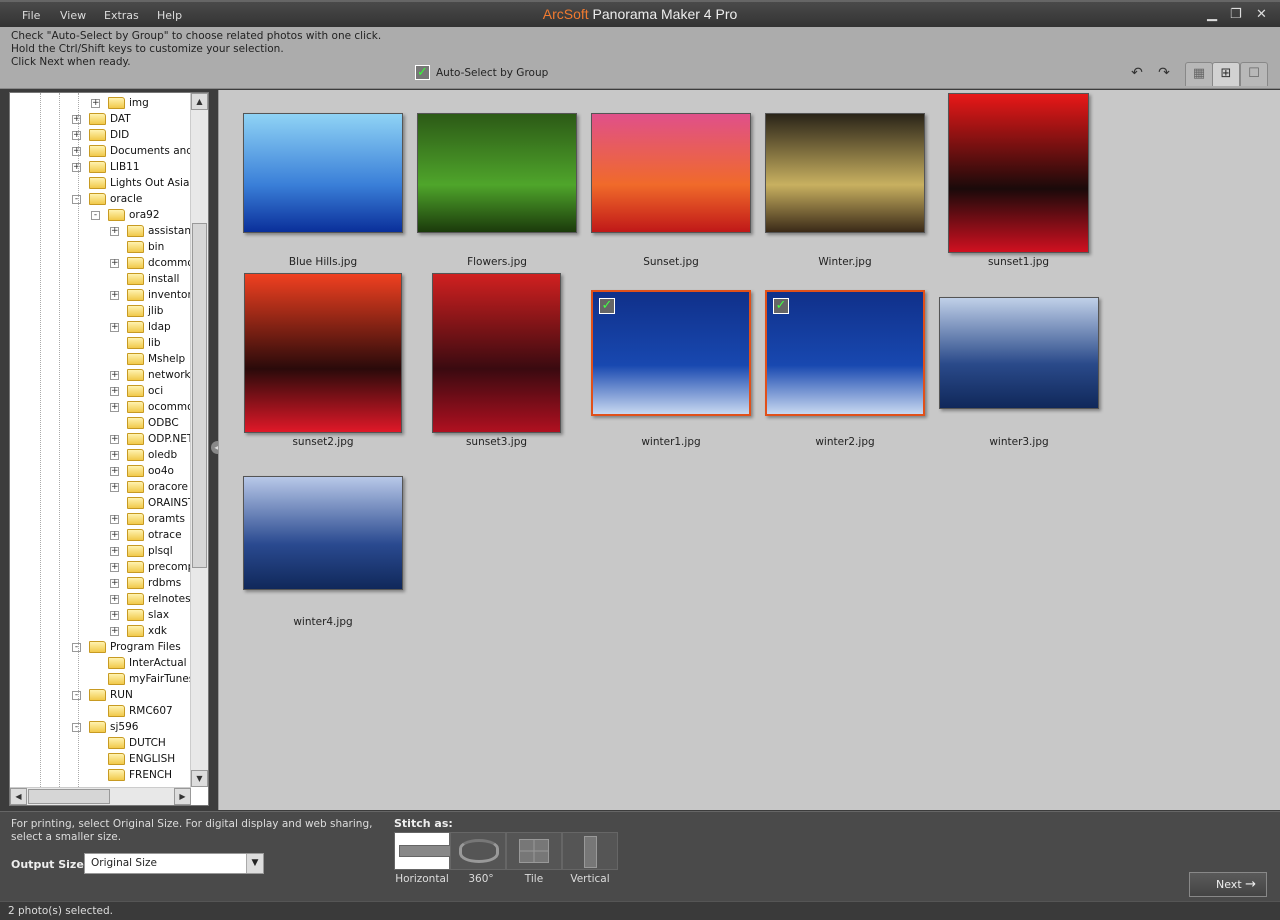 Image resolution: width=1280 pixels, height=920 pixels. I want to click on stitch-horizontal-button, so click(422, 851).